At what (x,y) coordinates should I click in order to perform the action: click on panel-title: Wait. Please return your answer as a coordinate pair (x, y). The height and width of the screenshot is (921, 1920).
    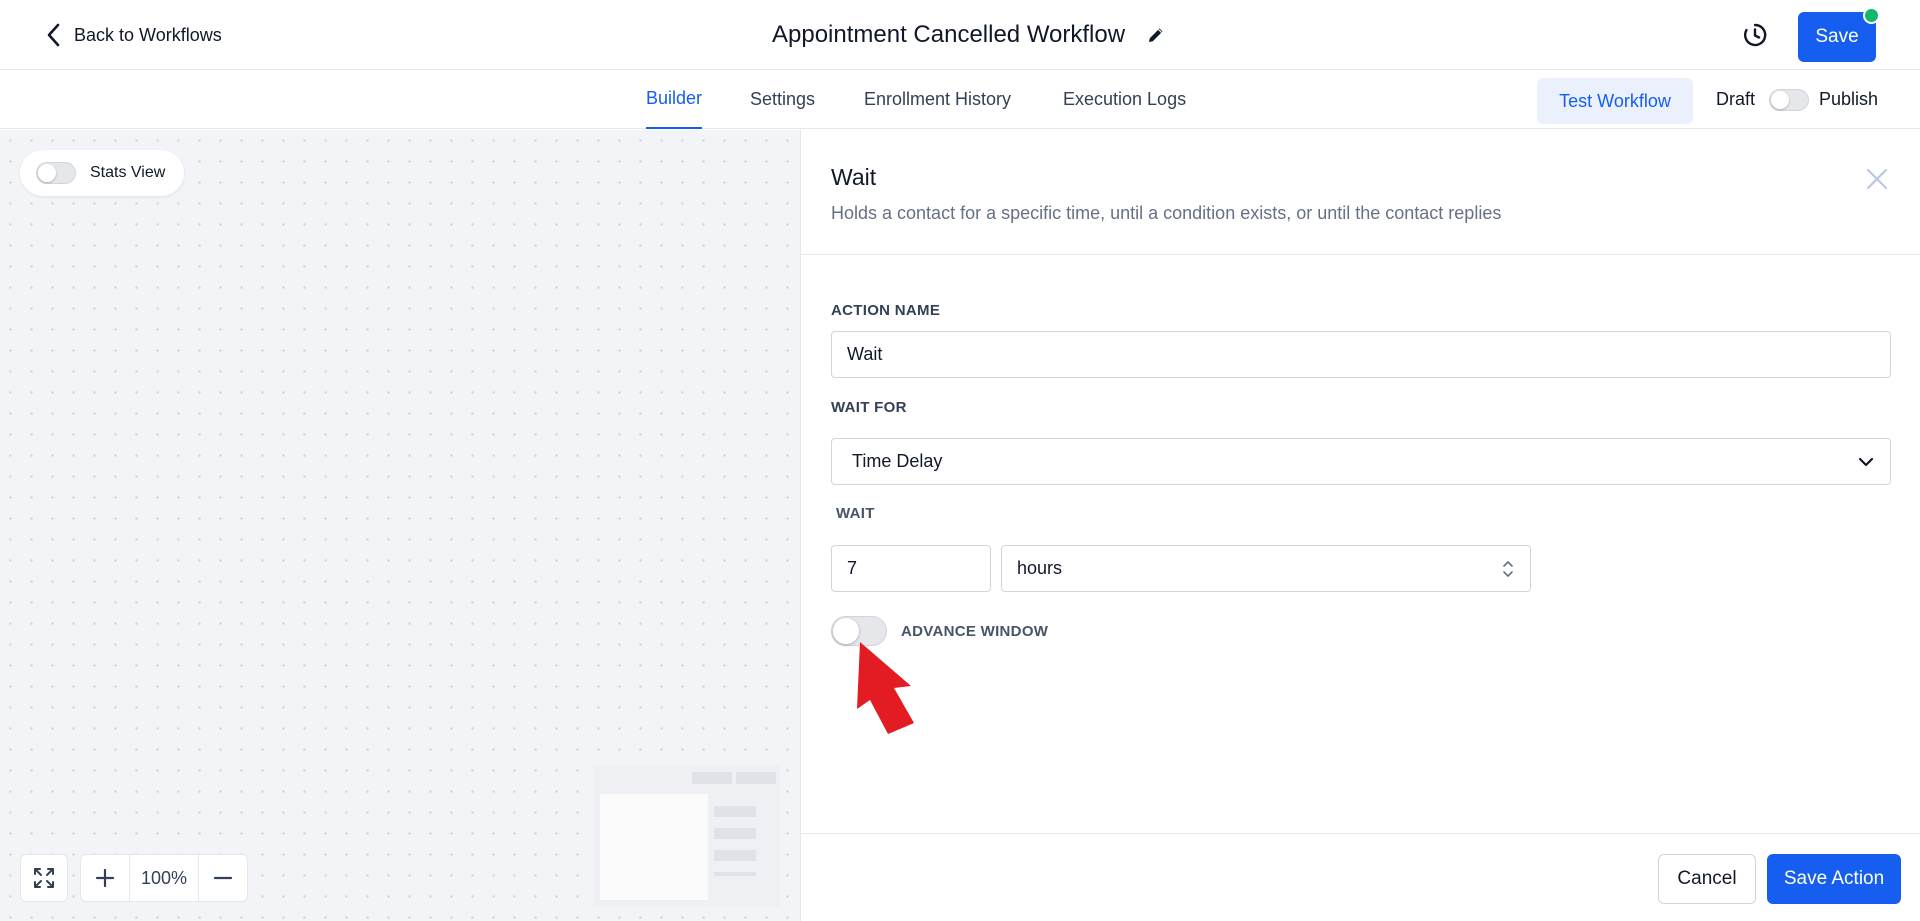
    Looking at the image, I should click on (854, 177).